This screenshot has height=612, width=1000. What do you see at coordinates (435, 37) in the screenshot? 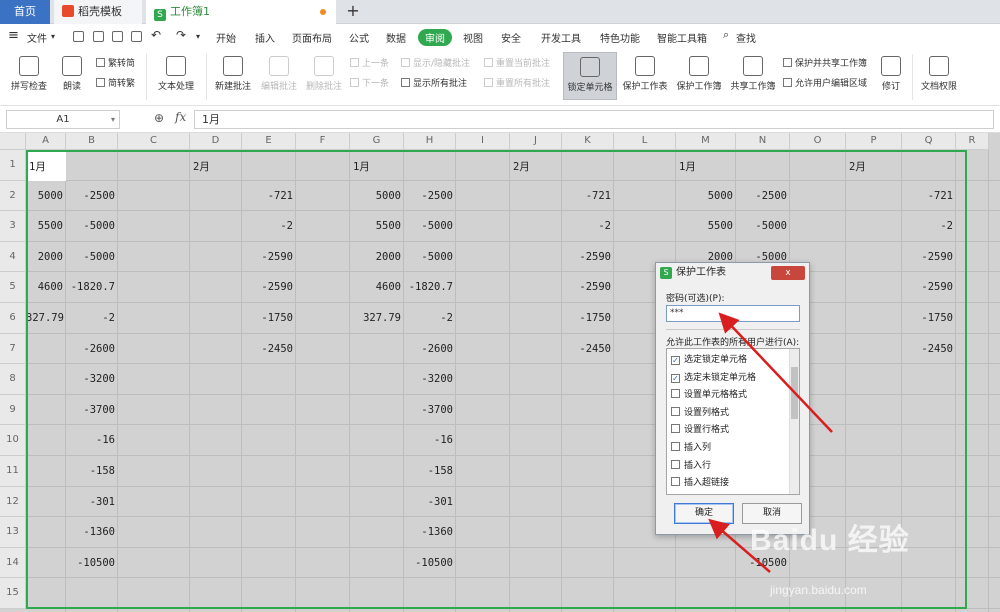
I see `menu-review: 审阅` at bounding box center [435, 37].